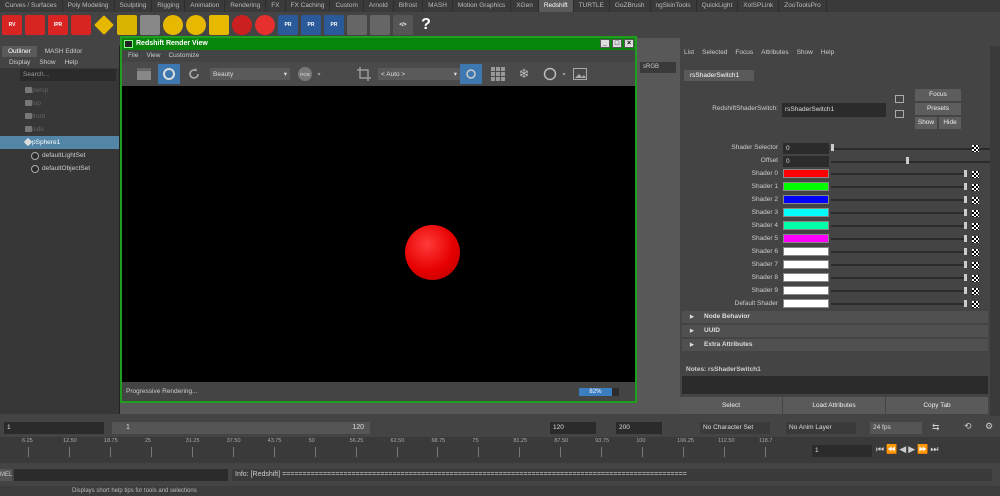 This screenshot has height=496, width=1000. What do you see at coordinates (482, 6) in the screenshot?
I see `shelf-tab-motion-graphics: Motion Graphics` at bounding box center [482, 6].